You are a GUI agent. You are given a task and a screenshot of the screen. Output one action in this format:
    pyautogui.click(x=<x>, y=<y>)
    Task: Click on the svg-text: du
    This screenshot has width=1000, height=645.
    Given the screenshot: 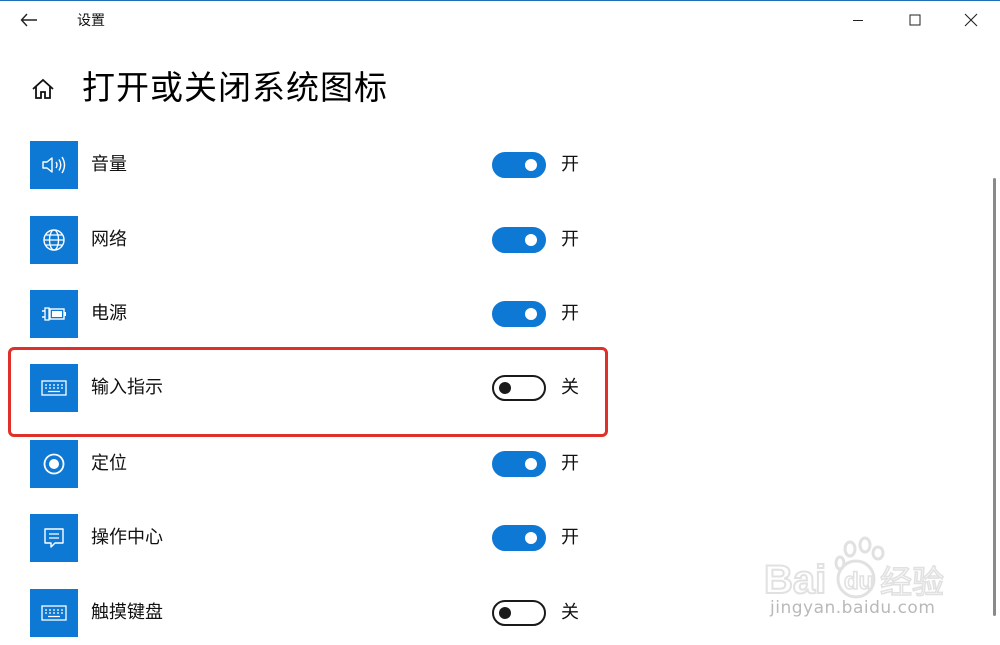 What is the action you would take?
    pyautogui.click(x=858, y=581)
    